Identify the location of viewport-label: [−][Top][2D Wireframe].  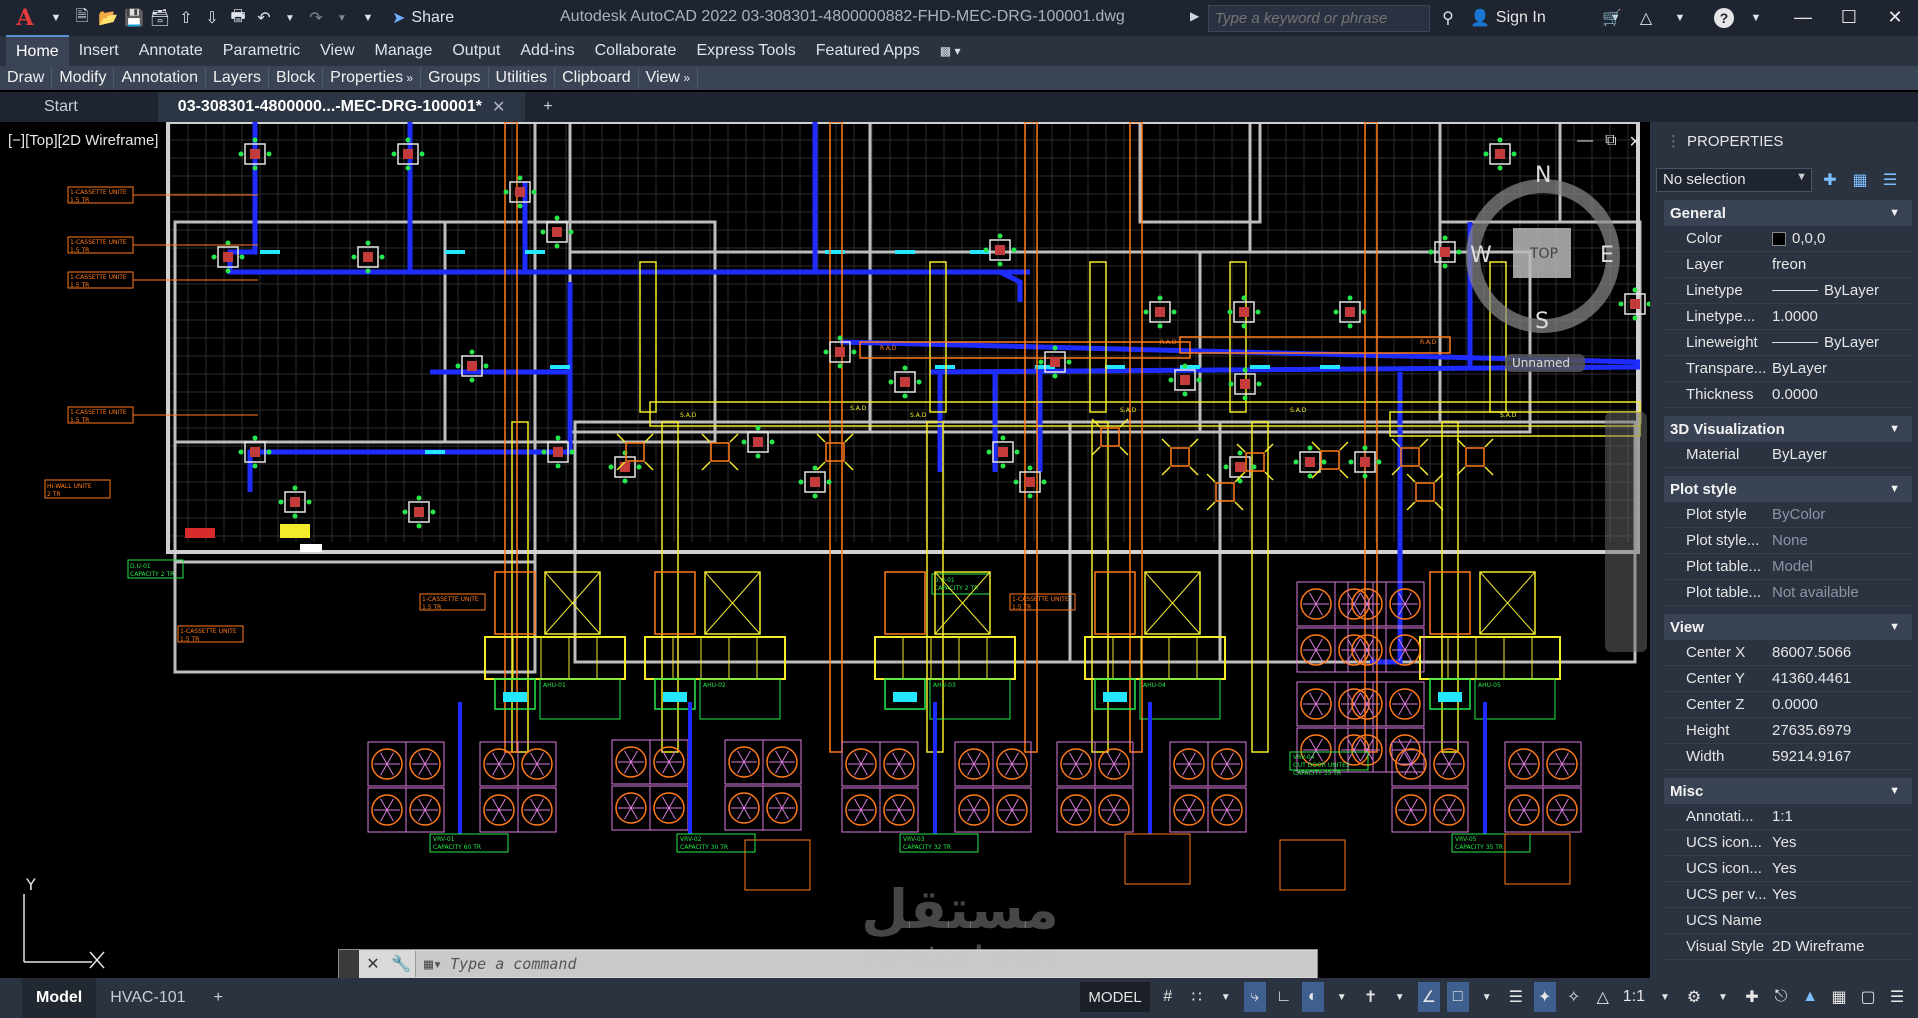
(83, 140).